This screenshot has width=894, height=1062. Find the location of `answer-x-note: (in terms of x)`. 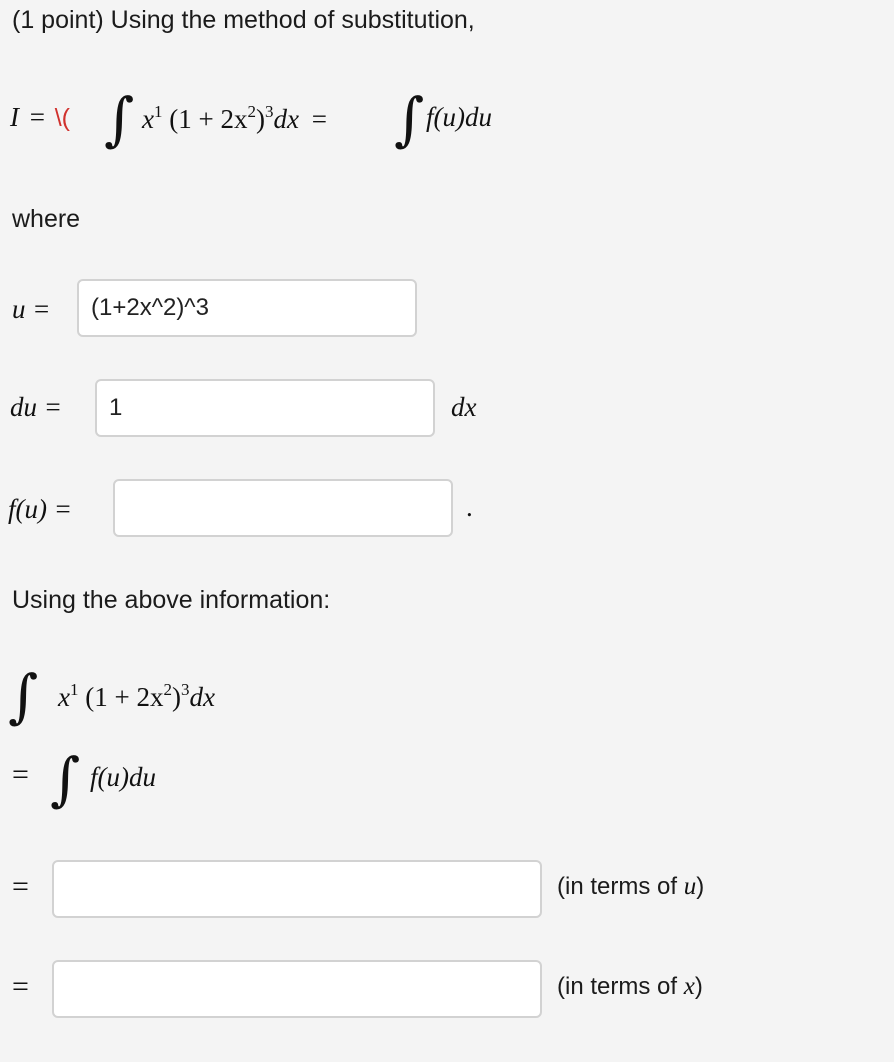

answer-x-note: (in terms of x) is located at coordinates (630, 987).